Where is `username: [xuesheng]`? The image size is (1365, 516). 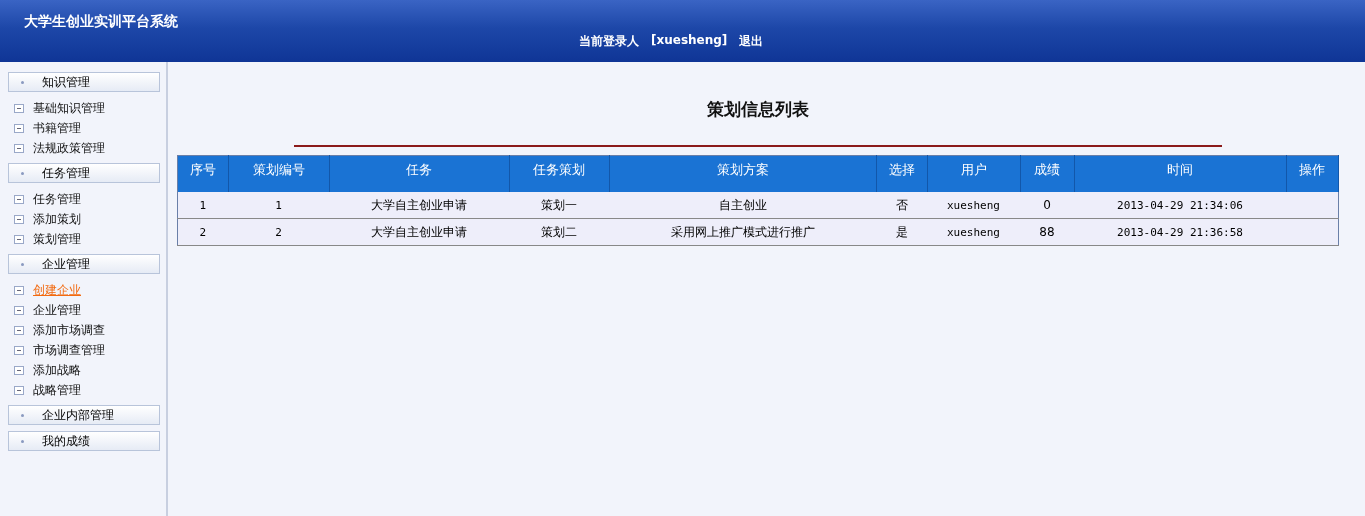
username: [xuesheng] is located at coordinates (689, 40).